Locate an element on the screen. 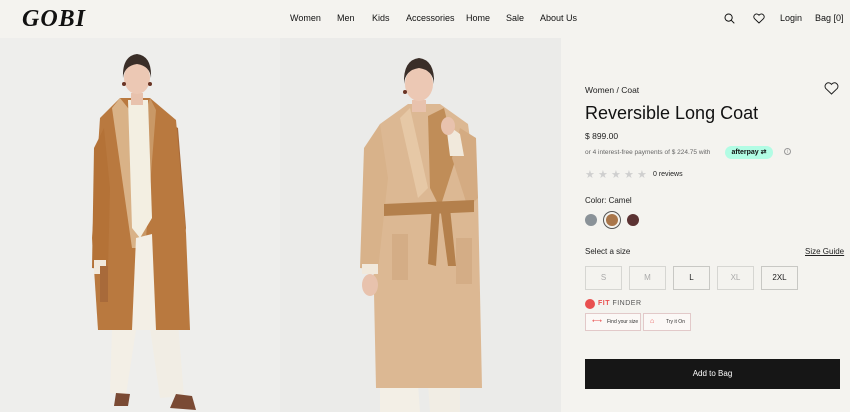  try-it-on-label: Try it On is located at coordinates (675, 322).